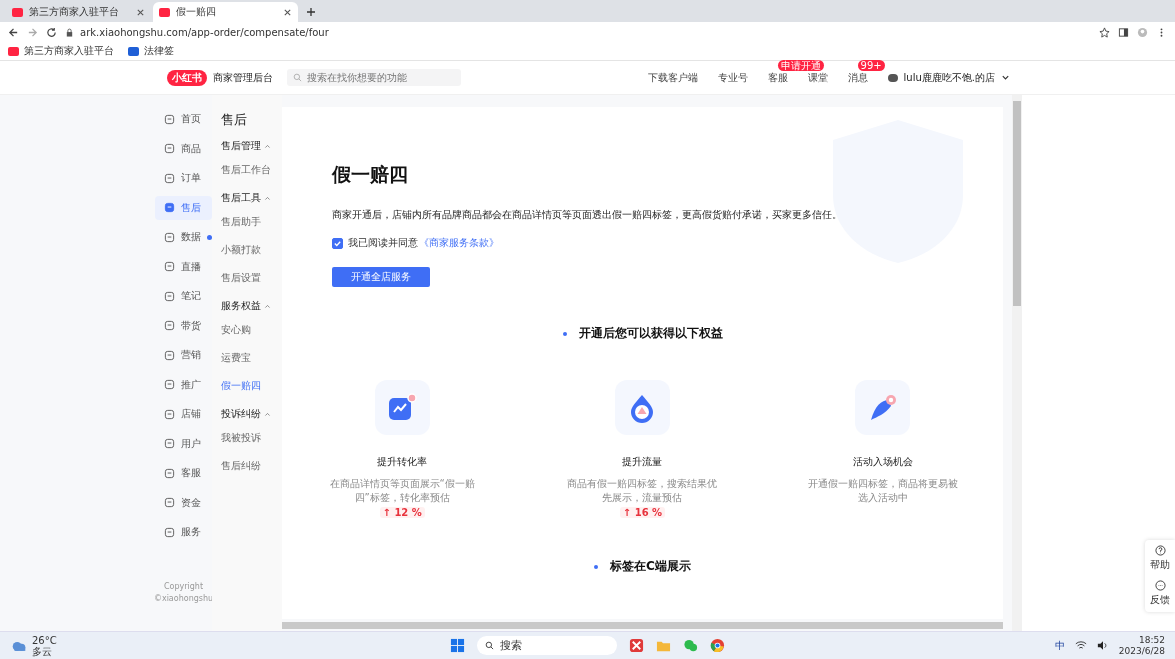 The height and width of the screenshot is (659, 1175). What do you see at coordinates (251, 170) in the screenshot?
I see `submenu-item: 售后工作台` at bounding box center [251, 170].